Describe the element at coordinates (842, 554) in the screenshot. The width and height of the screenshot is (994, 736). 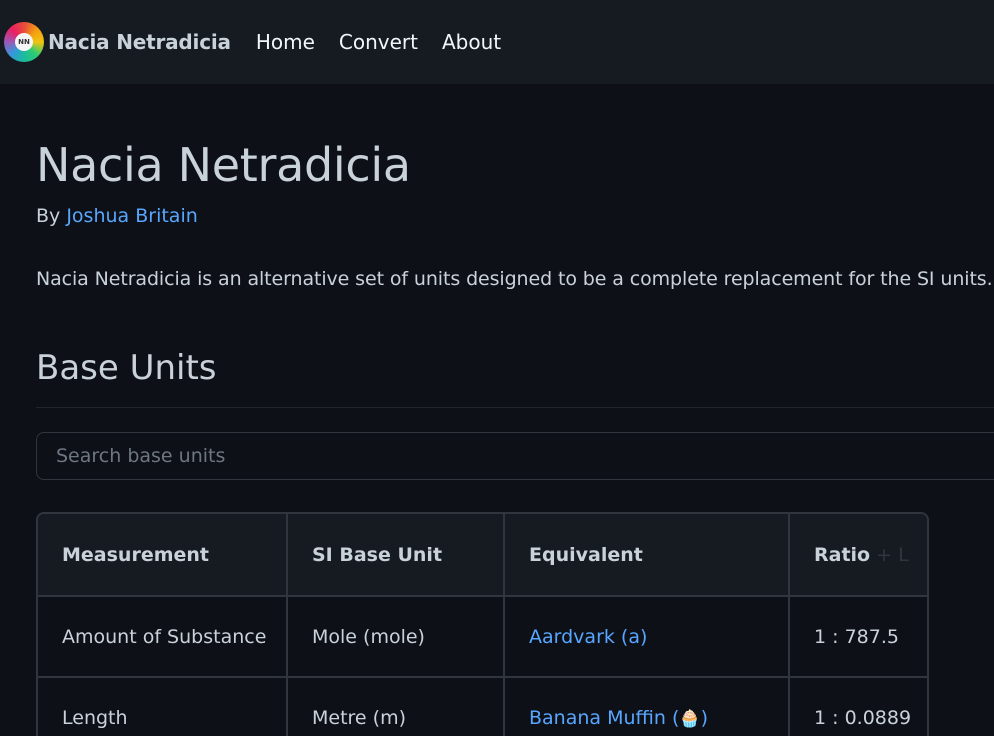
I see `ratio-header-label: Ratio` at that location.